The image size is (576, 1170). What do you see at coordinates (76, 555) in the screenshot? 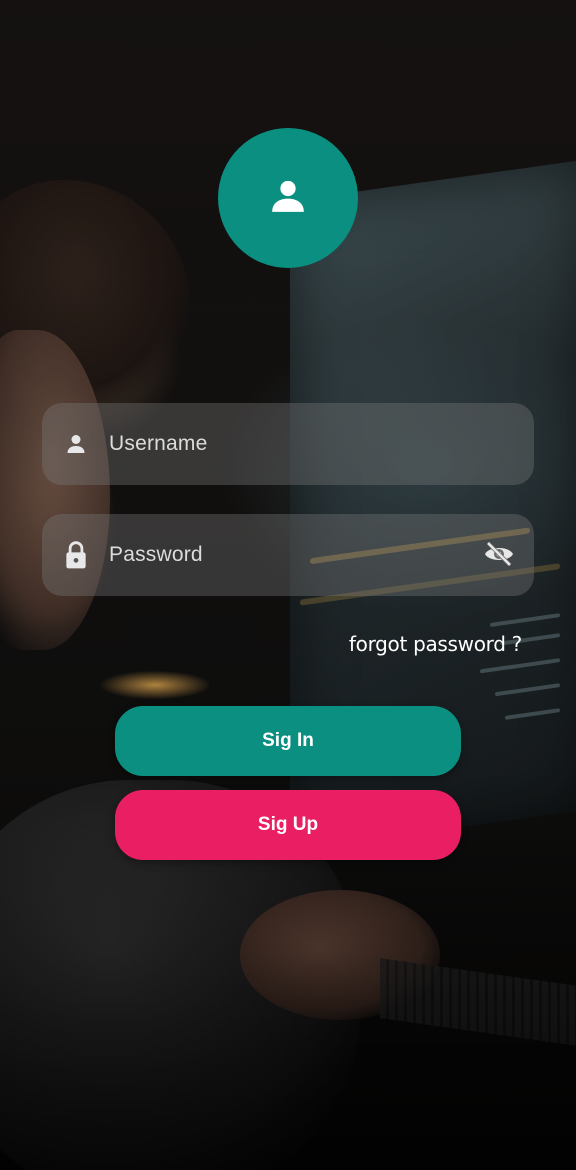
I see `lock-icon` at bounding box center [76, 555].